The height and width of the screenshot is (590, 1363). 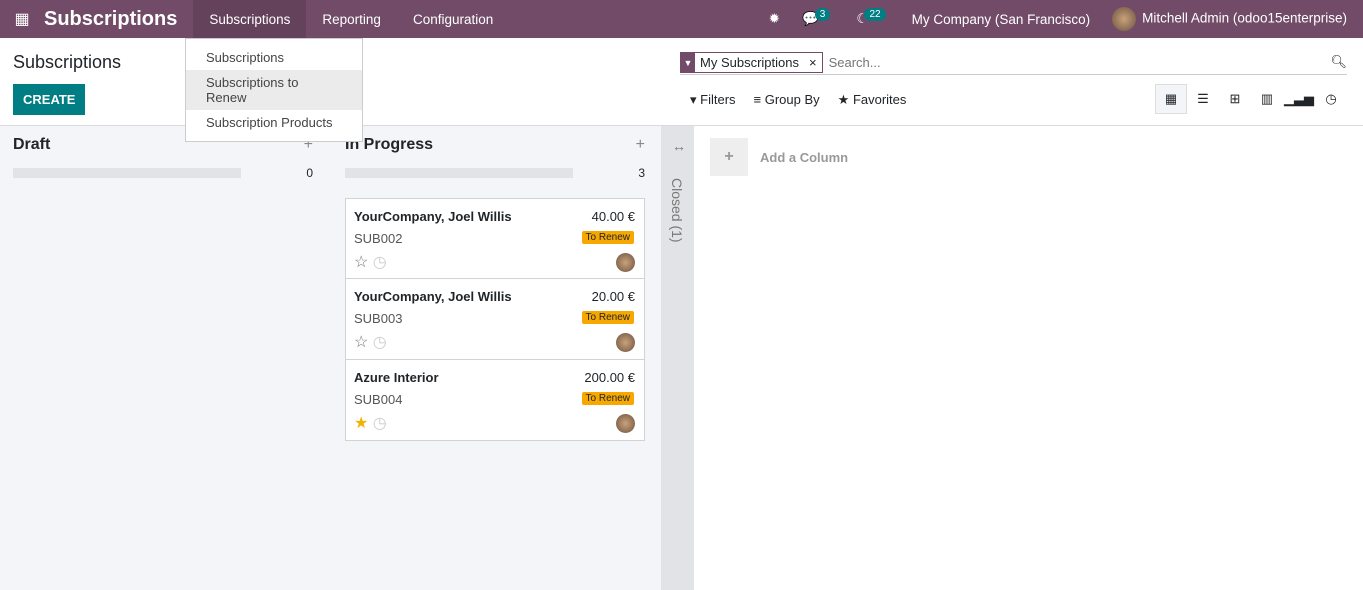 I want to click on filters-label: Filters, so click(x=718, y=99).